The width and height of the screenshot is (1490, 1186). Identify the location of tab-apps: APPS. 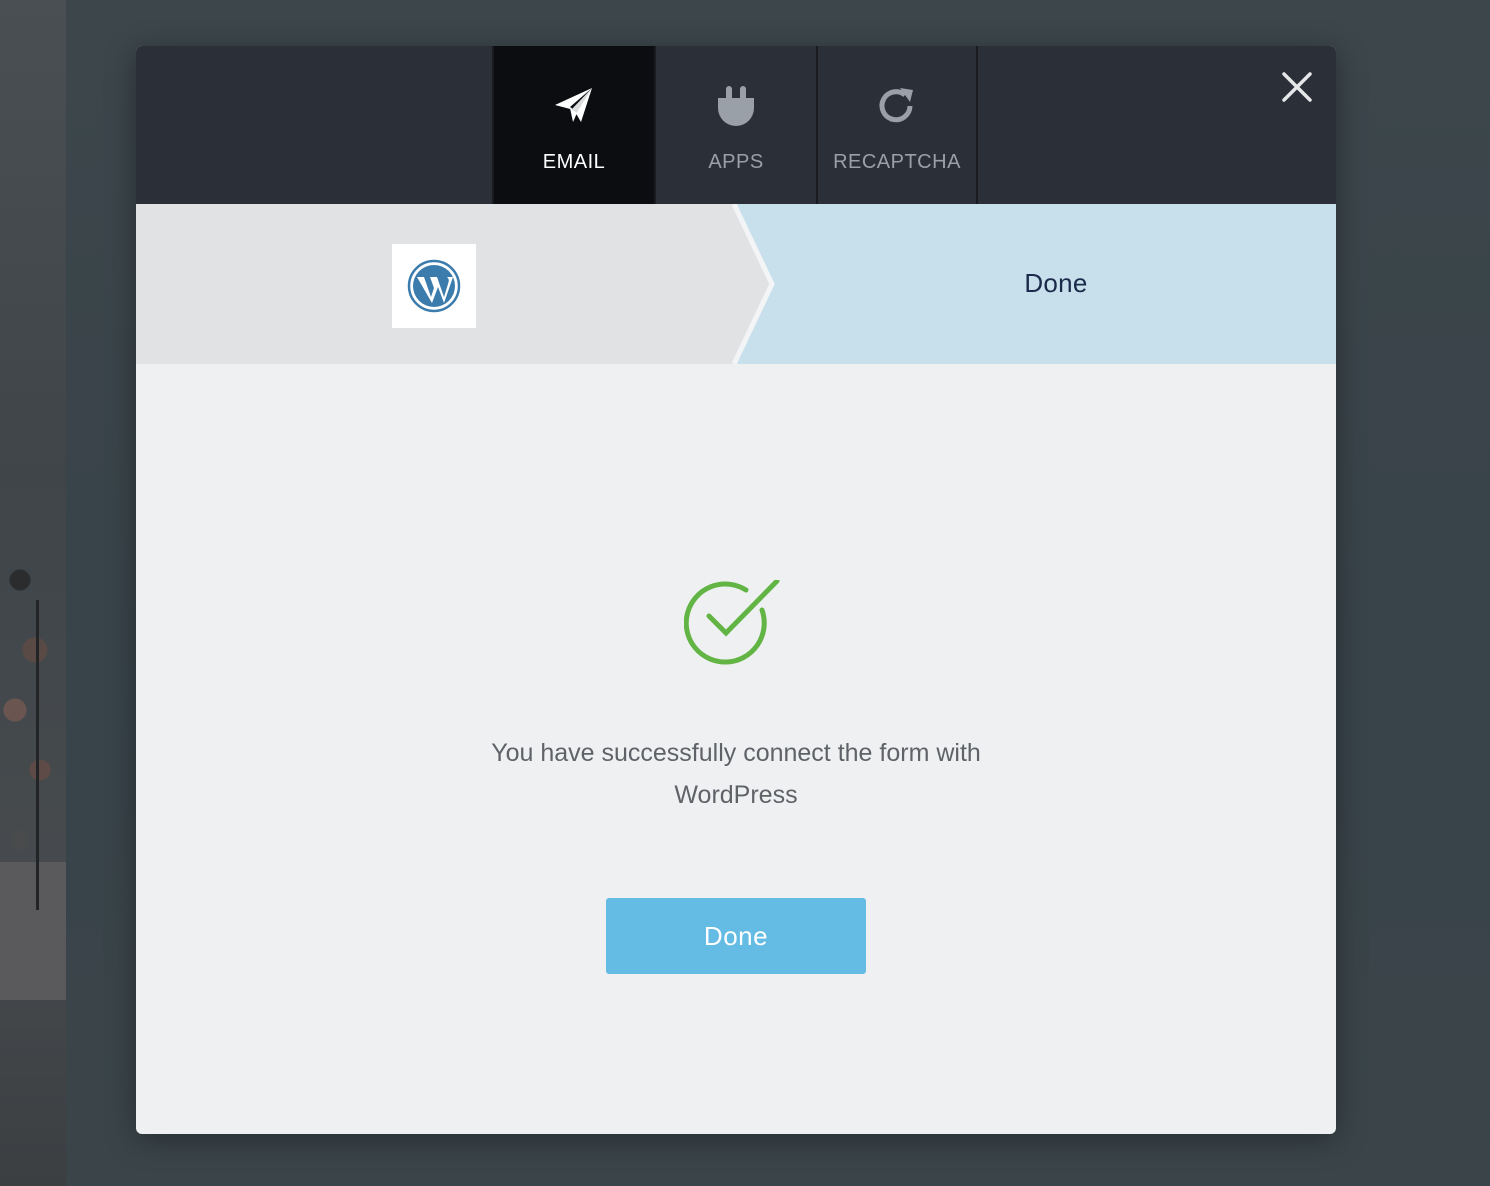
(735, 125).